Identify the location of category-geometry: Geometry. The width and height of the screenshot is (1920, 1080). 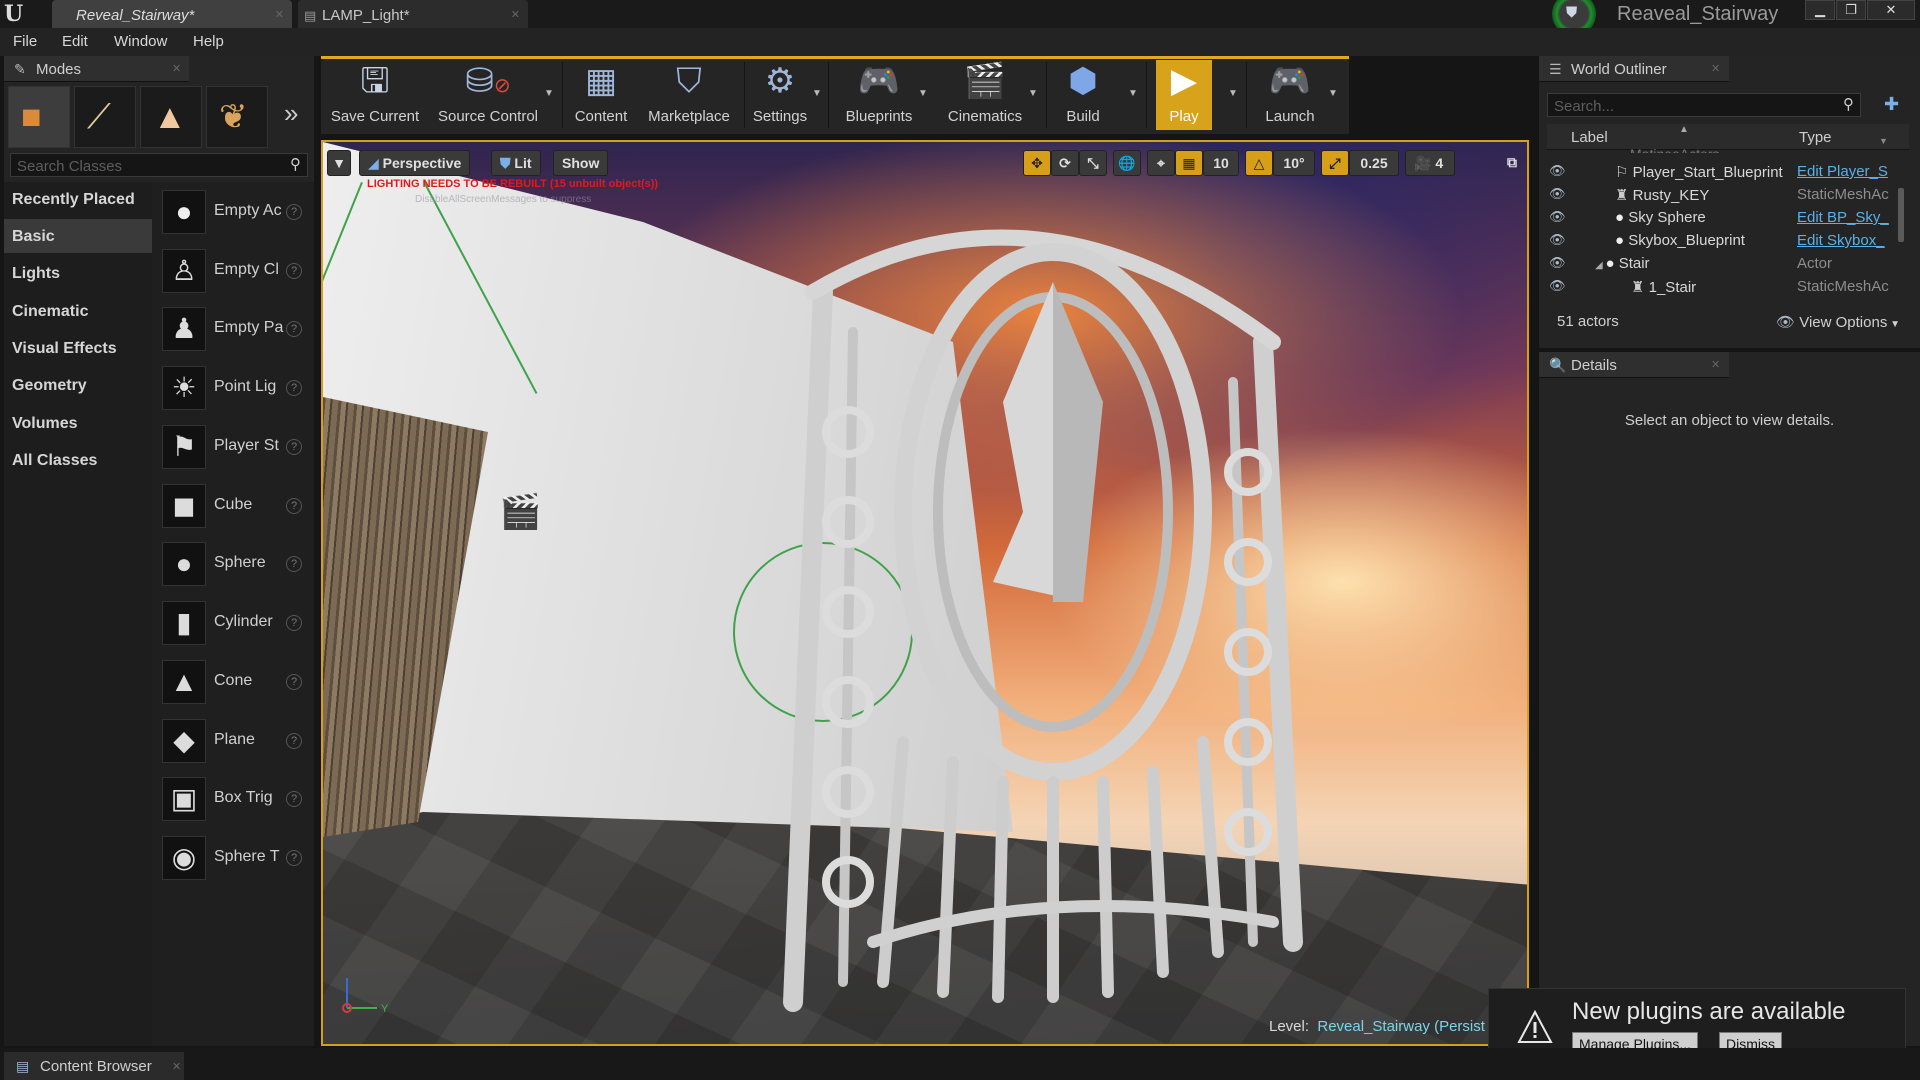
(78, 385).